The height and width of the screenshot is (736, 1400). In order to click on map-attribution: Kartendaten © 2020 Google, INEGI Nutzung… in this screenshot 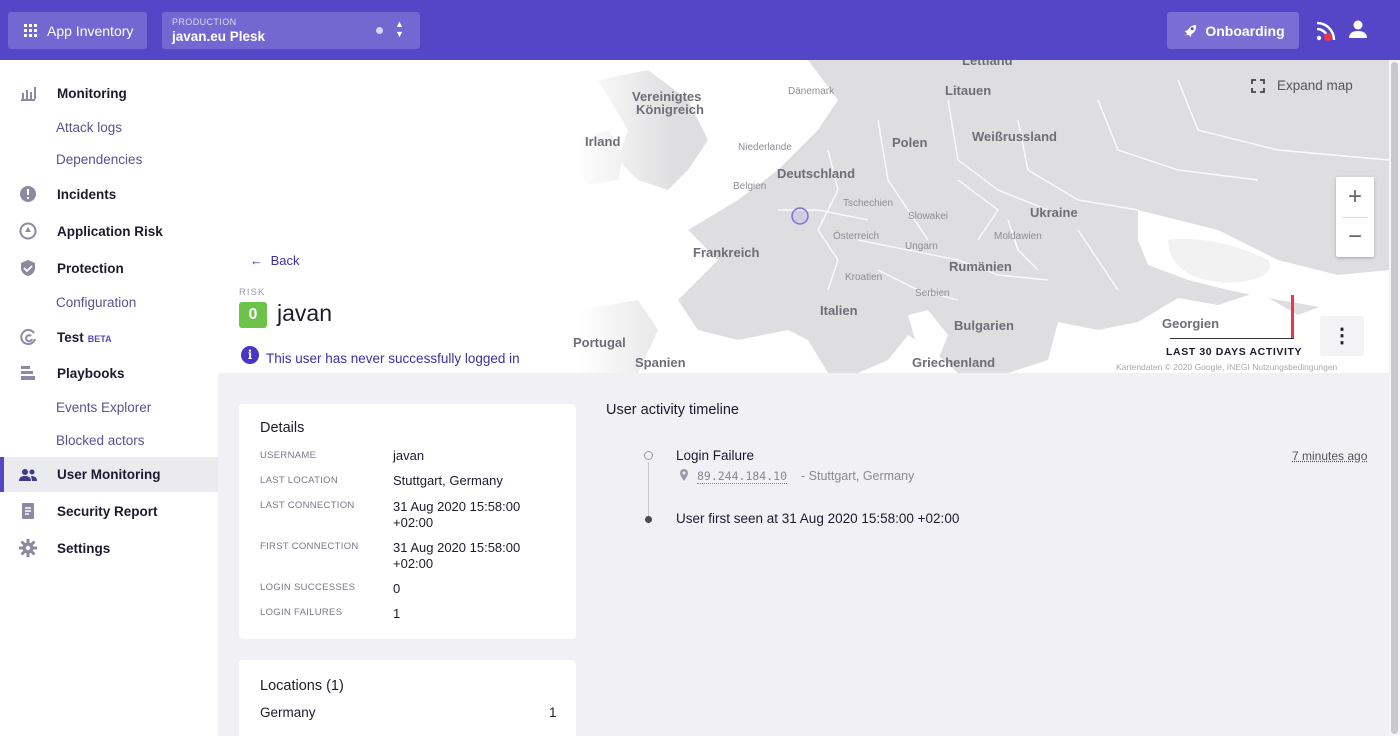, I will do `click(1227, 367)`.